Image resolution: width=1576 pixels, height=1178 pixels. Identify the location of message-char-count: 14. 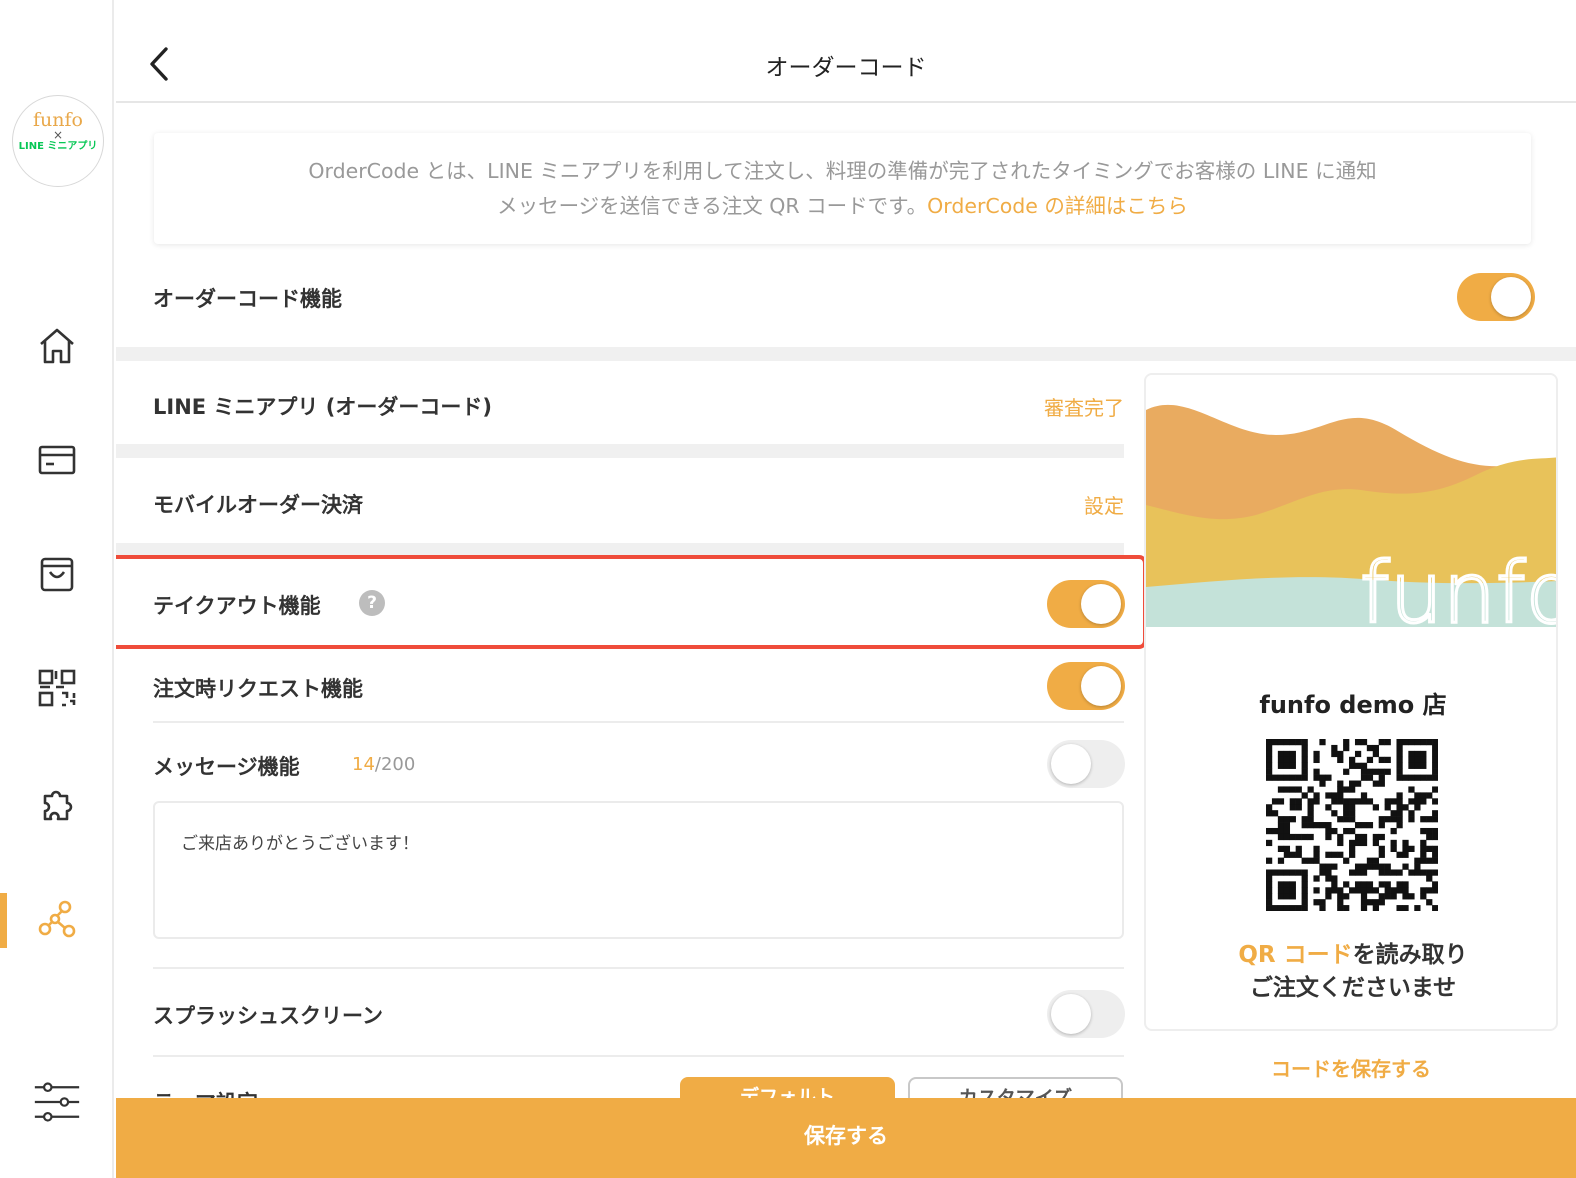
(363, 764).